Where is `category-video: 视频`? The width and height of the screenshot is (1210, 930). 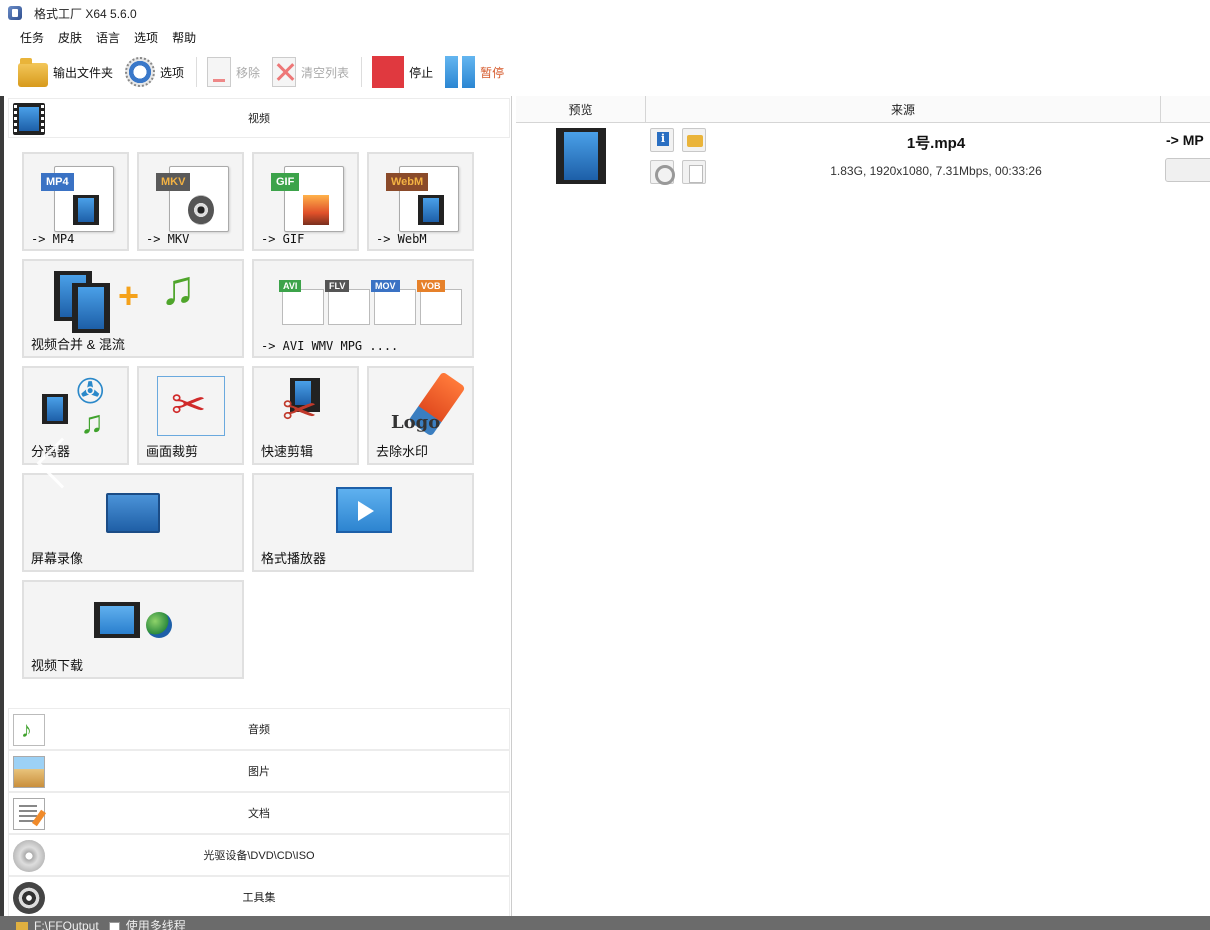
category-video: 视频 is located at coordinates (259, 118).